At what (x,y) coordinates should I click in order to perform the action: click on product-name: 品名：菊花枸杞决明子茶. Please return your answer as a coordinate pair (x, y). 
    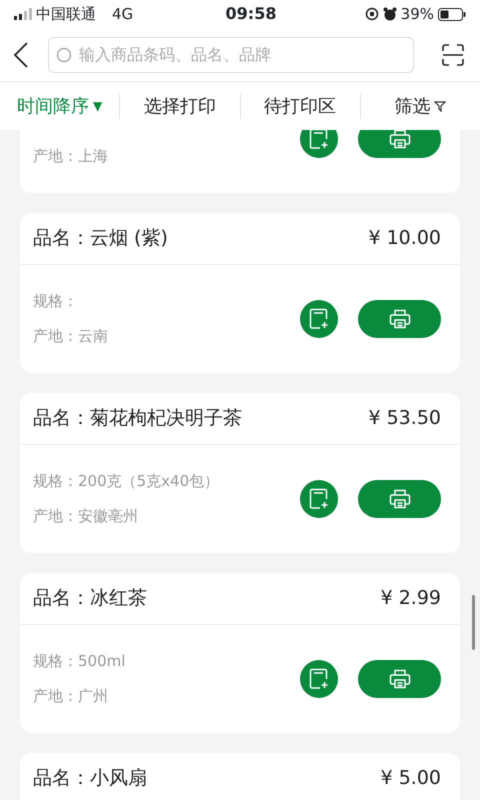
    Looking at the image, I should click on (137, 419).